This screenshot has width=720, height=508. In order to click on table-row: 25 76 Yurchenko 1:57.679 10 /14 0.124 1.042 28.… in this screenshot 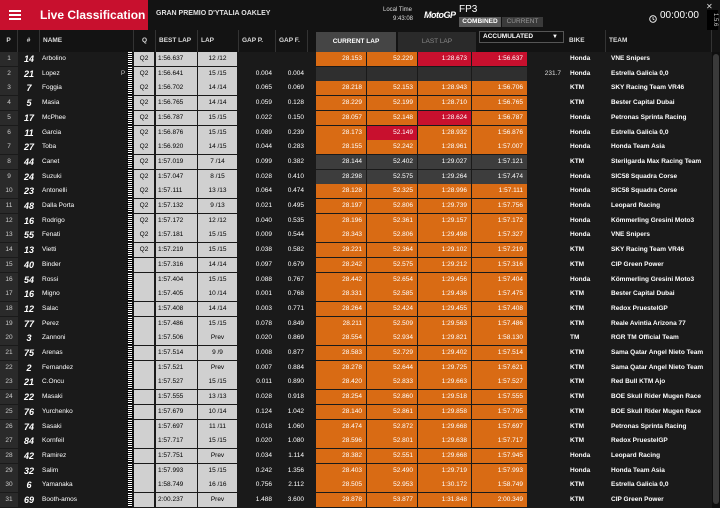, I will do `click(356, 412)`.